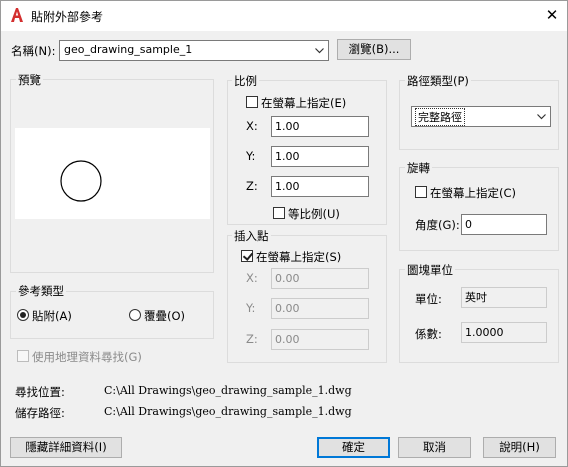 The height and width of the screenshot is (467, 568). I want to click on uniform-scale-label: 等比例(U), so click(314, 214).